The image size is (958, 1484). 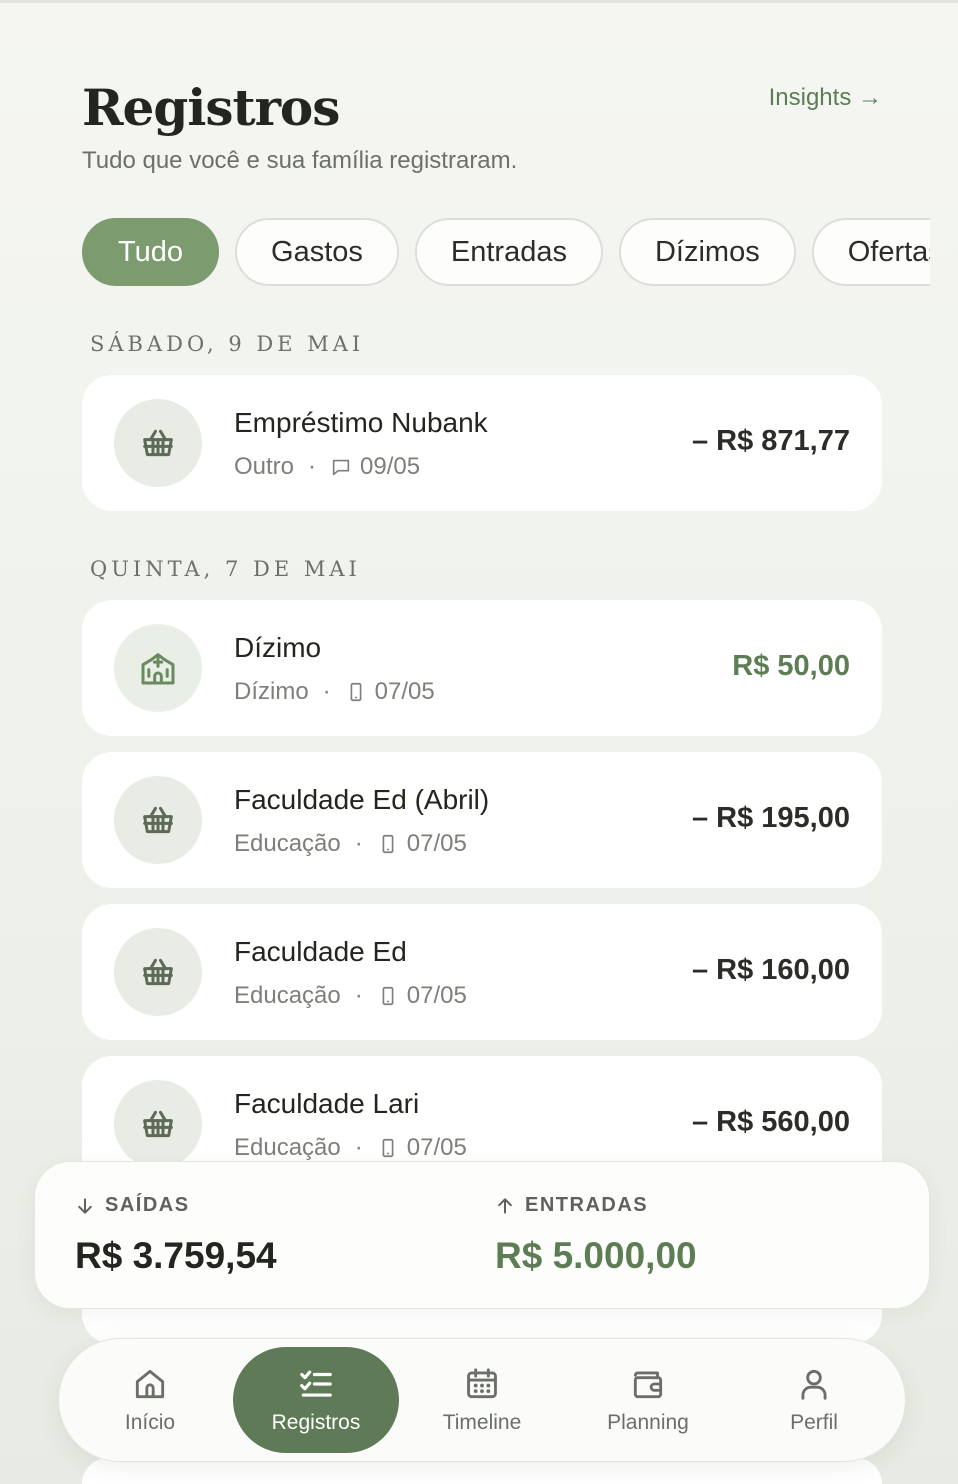 What do you see at coordinates (791, 666) in the screenshot?
I see `transaction-amount: R$ 50,00` at bounding box center [791, 666].